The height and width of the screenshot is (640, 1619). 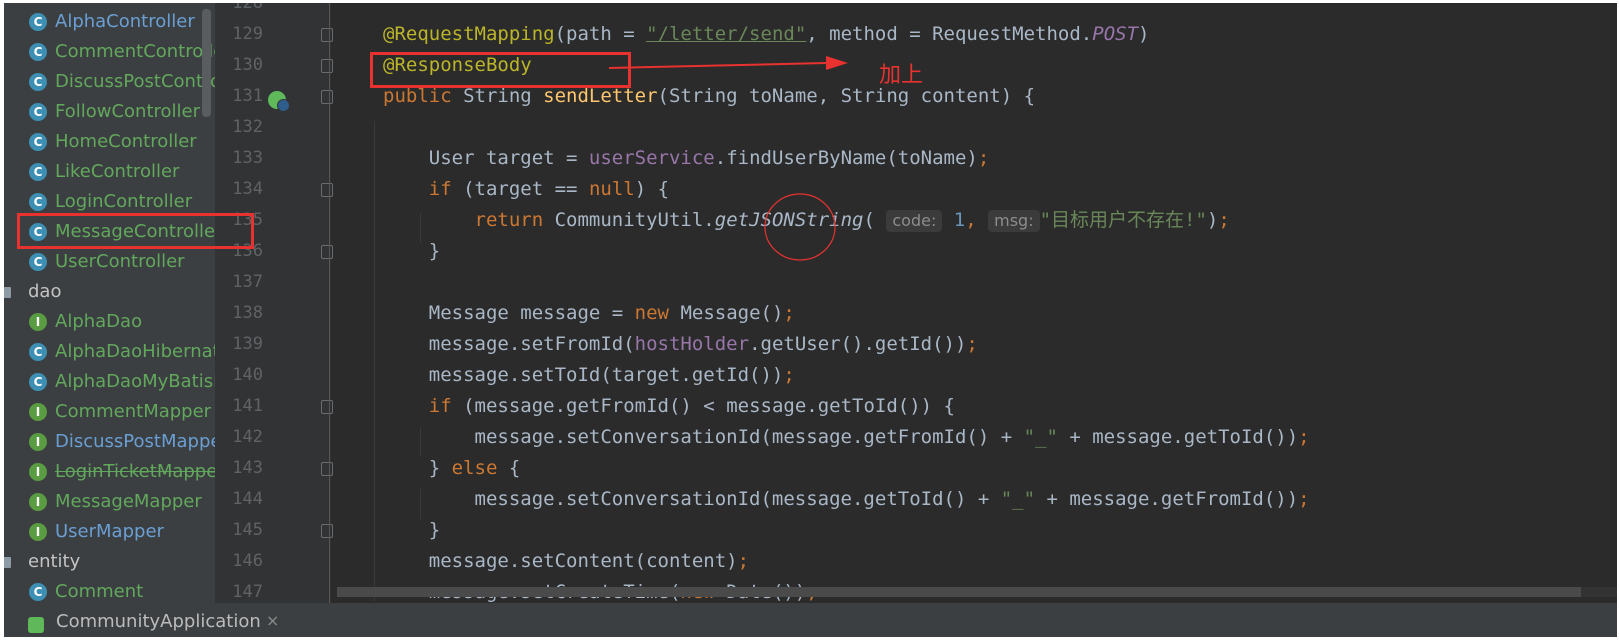 What do you see at coordinates (728, 158) in the screenshot?
I see `annotation-arrow` at bounding box center [728, 158].